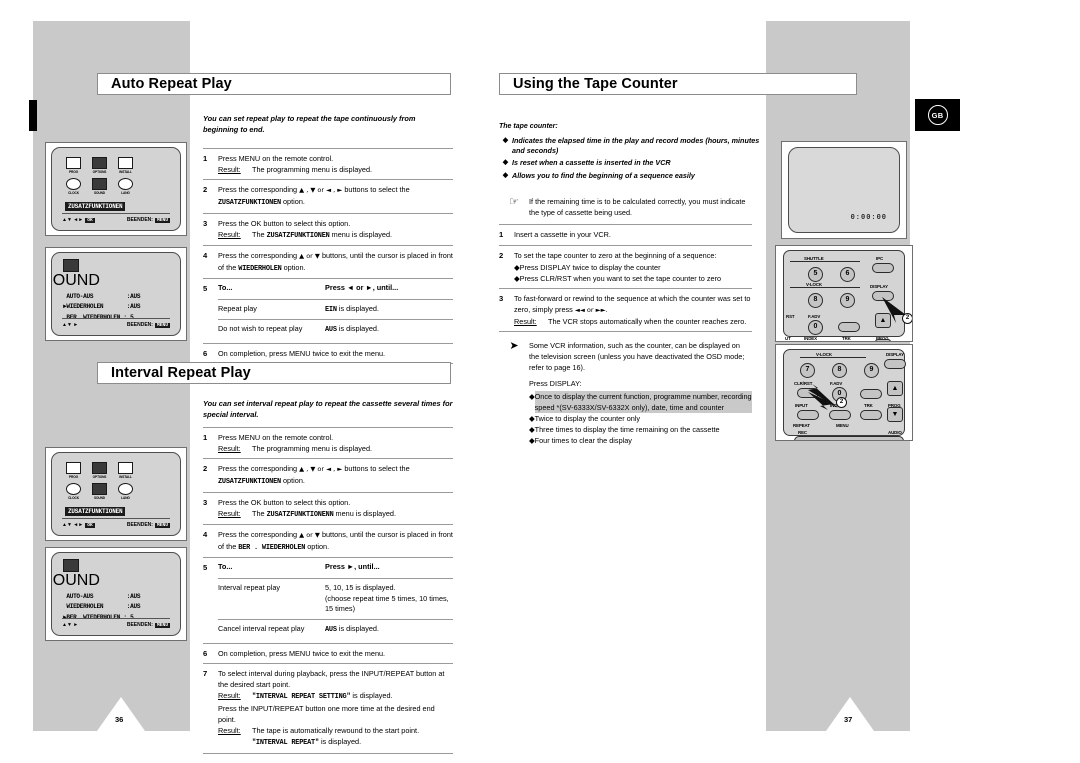 This screenshot has width=1080, height=763. I want to click on globe-icon, so click(125, 184).